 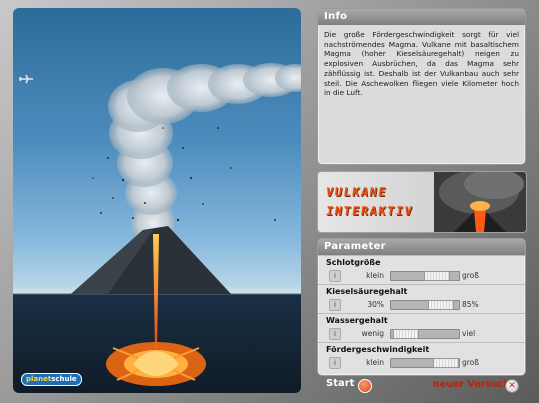 I want to click on slider-max-label: viel, so click(x=469, y=333).